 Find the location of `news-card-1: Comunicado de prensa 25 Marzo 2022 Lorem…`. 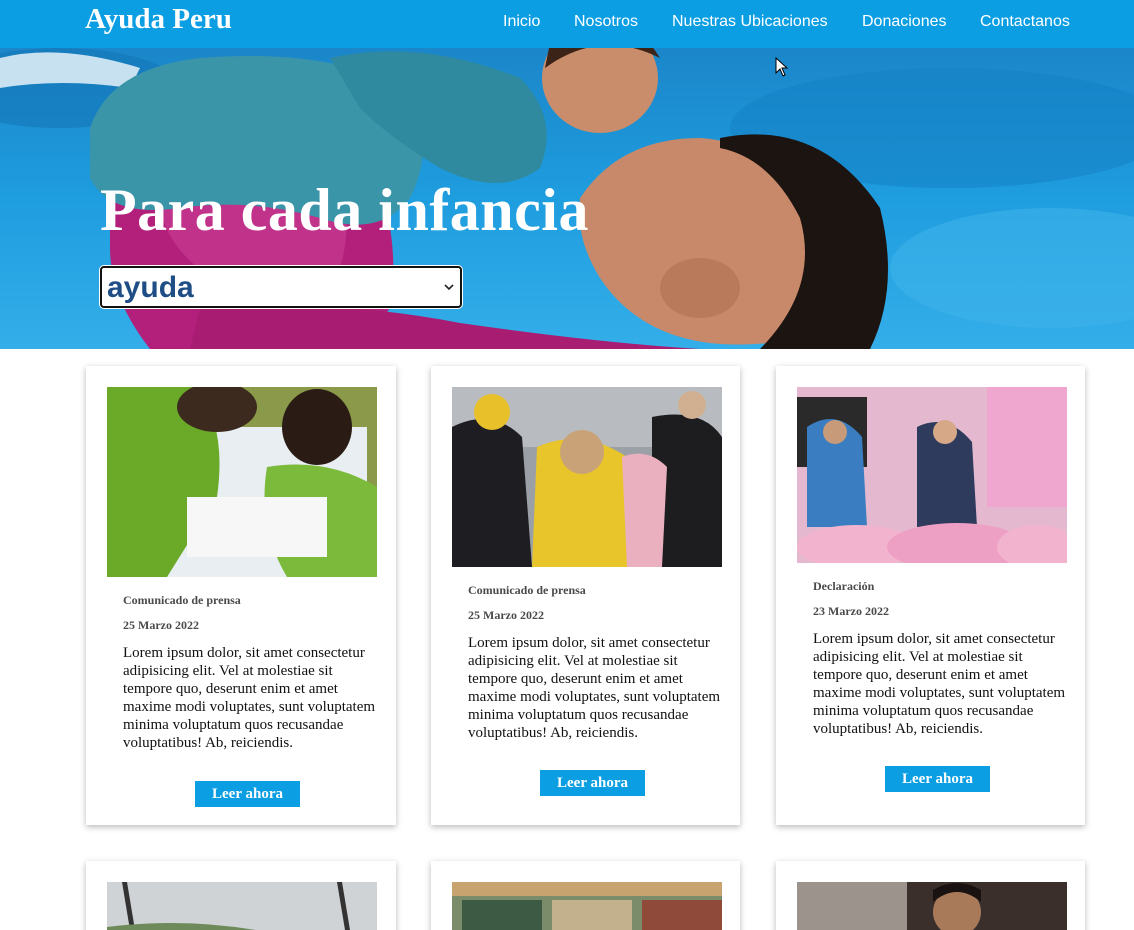

news-card-1: Comunicado de prensa 25 Marzo 2022 Lorem… is located at coordinates (241, 595).